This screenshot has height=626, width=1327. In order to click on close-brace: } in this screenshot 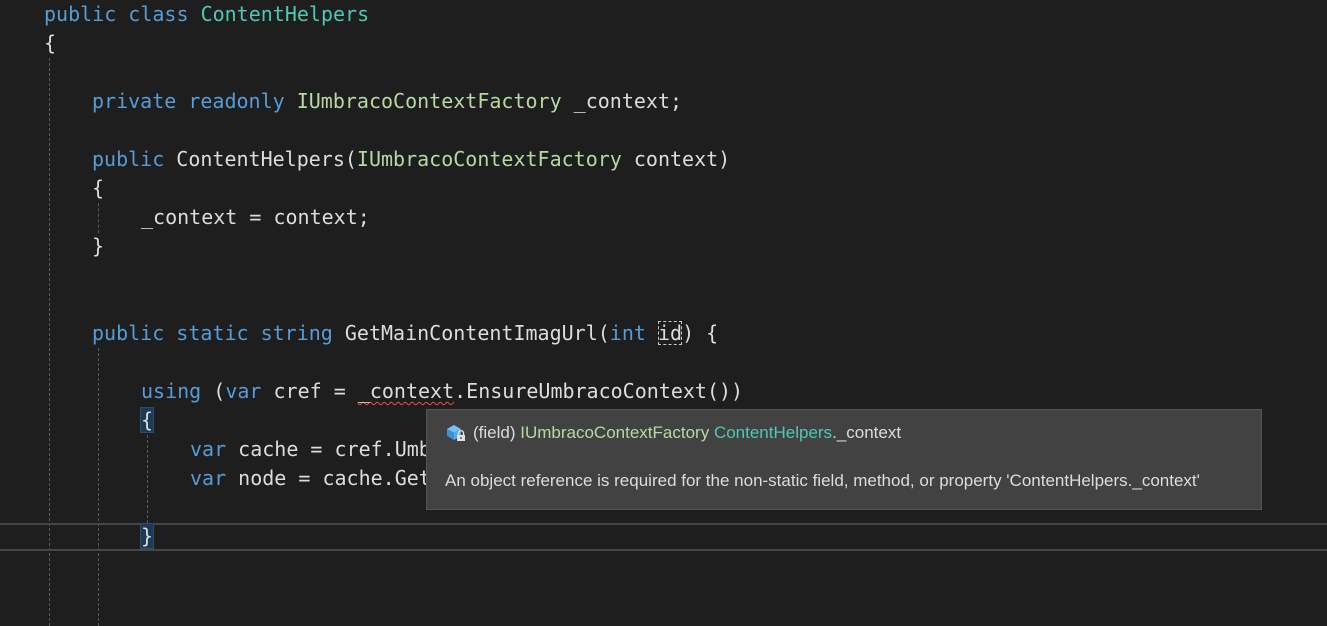, I will do `click(98, 246)`.